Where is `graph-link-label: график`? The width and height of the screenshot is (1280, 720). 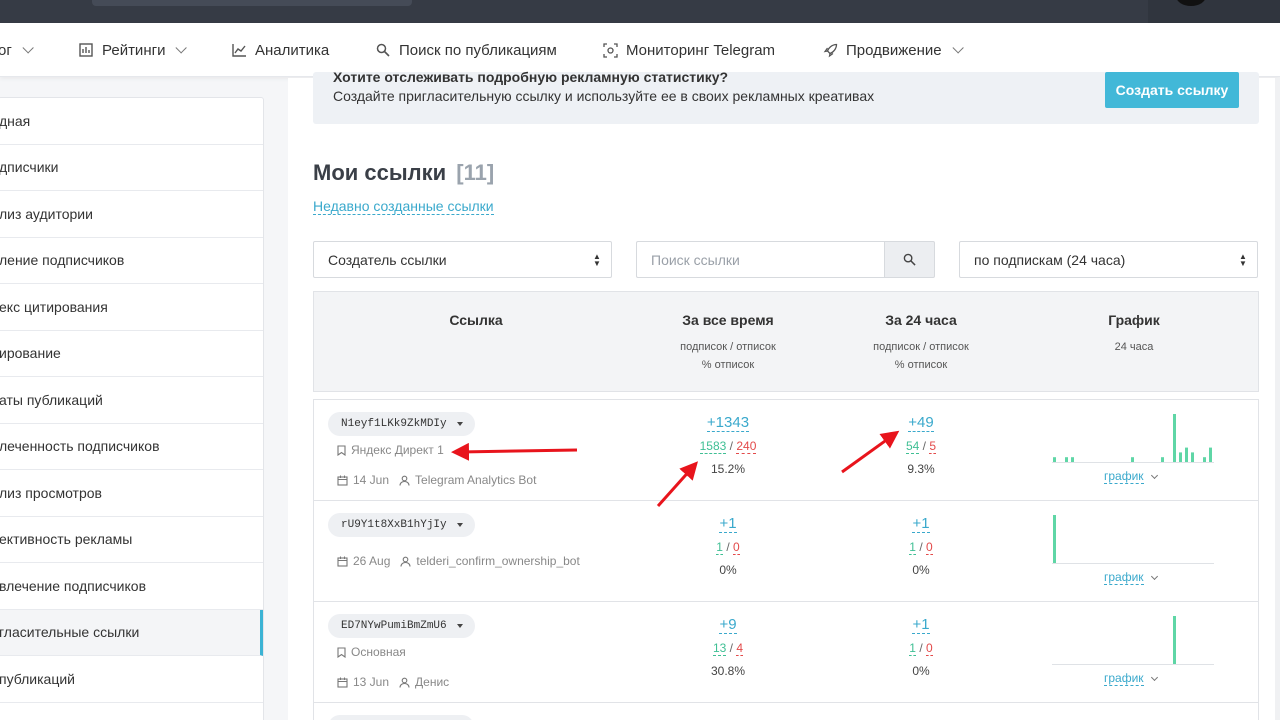 graph-link-label: график is located at coordinates (1124, 476).